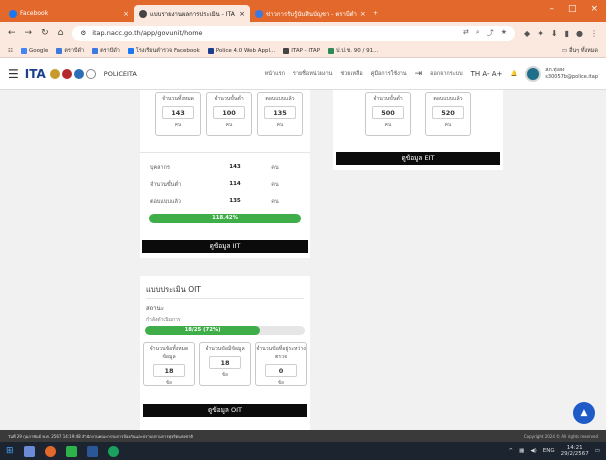 Image resolution: width=606 pixels, height=460 pixels. What do you see at coordinates (575, 451) in the screenshot?
I see `clock: 14:21 29/2/2567` at bounding box center [575, 451].